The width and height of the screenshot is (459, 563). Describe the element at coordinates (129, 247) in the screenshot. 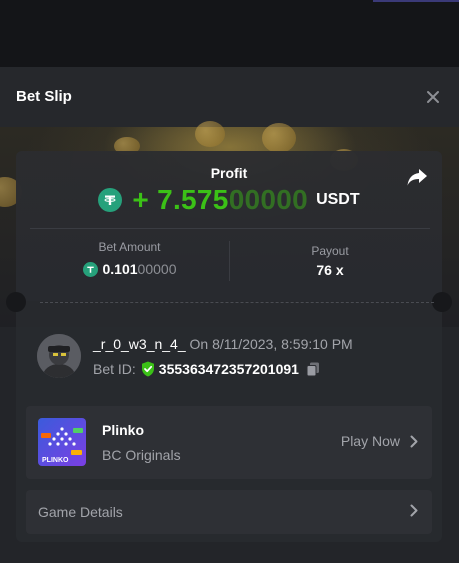

I see `bet-amount-label: Bet Amount` at that location.